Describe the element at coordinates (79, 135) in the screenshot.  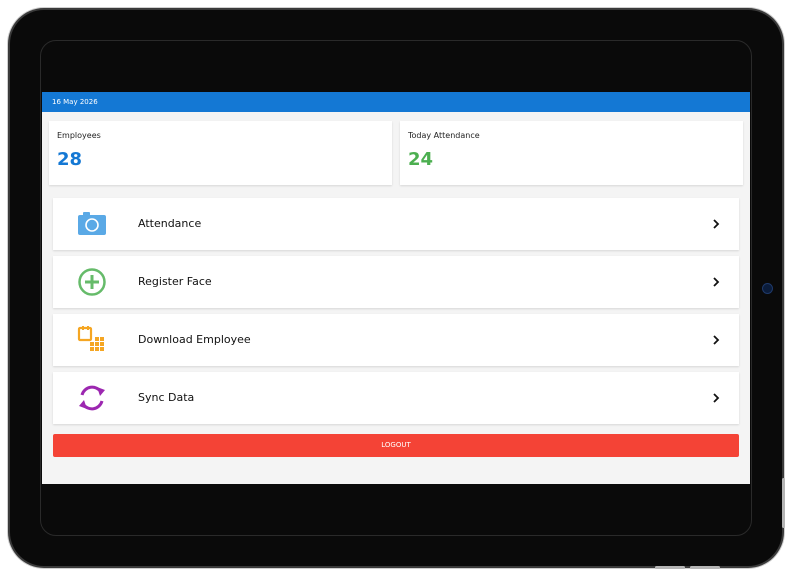
I see `employees-label: Employees` at that location.